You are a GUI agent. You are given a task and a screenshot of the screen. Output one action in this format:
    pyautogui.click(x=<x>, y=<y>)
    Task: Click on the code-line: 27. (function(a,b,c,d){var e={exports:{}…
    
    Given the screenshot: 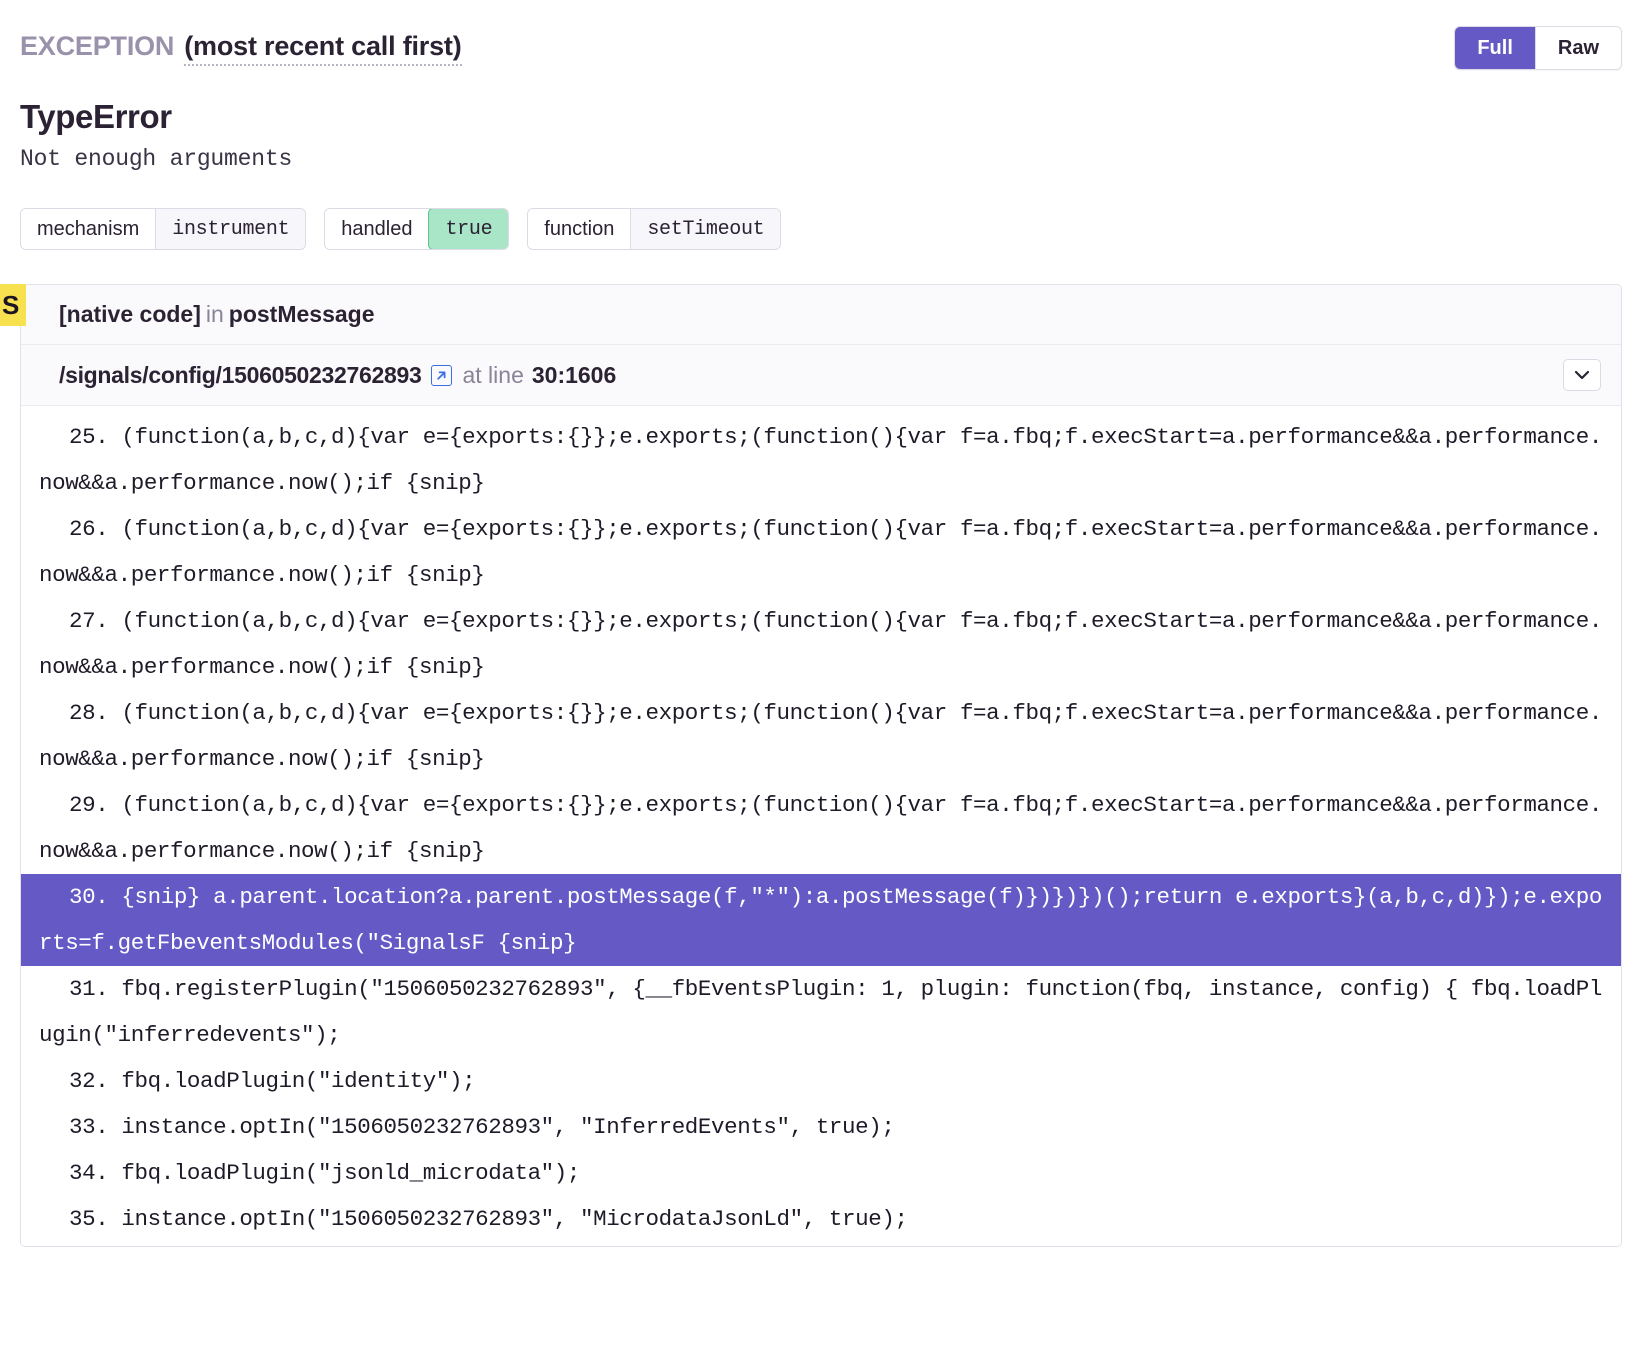 What is the action you would take?
    pyautogui.click(x=820, y=644)
    